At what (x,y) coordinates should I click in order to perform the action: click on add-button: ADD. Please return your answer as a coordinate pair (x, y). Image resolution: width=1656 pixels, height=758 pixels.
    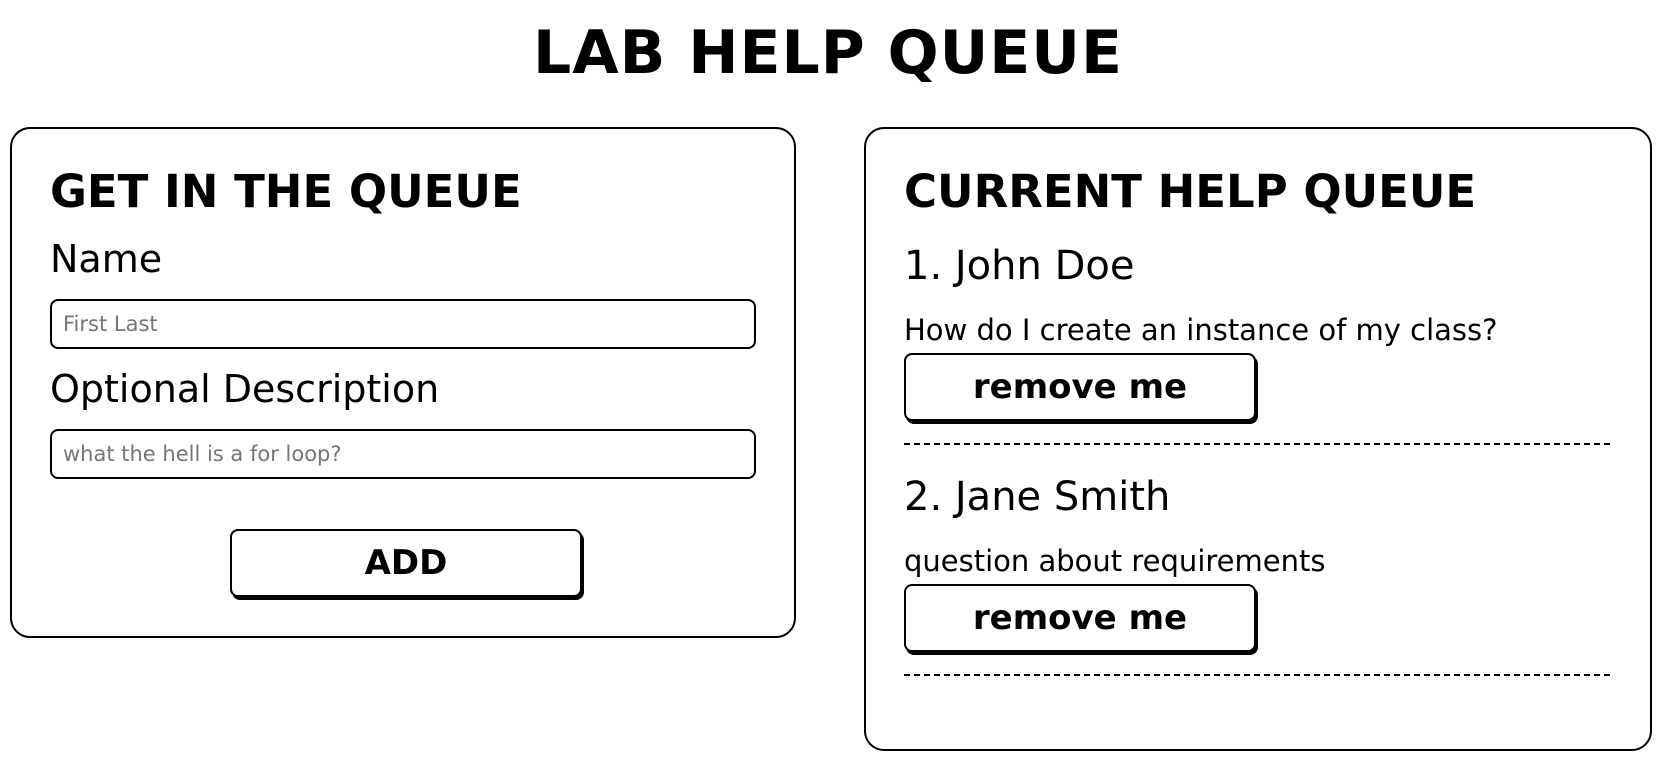
    Looking at the image, I should click on (406, 563).